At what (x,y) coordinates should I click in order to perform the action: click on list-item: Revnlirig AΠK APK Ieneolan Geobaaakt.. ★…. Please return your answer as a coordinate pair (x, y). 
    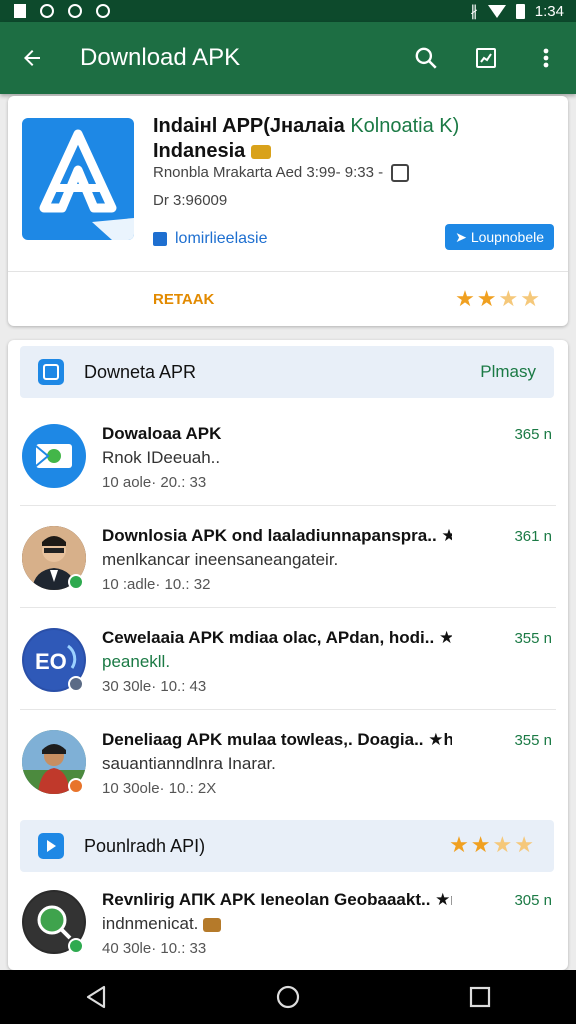
    Looking at the image, I should click on (288, 921).